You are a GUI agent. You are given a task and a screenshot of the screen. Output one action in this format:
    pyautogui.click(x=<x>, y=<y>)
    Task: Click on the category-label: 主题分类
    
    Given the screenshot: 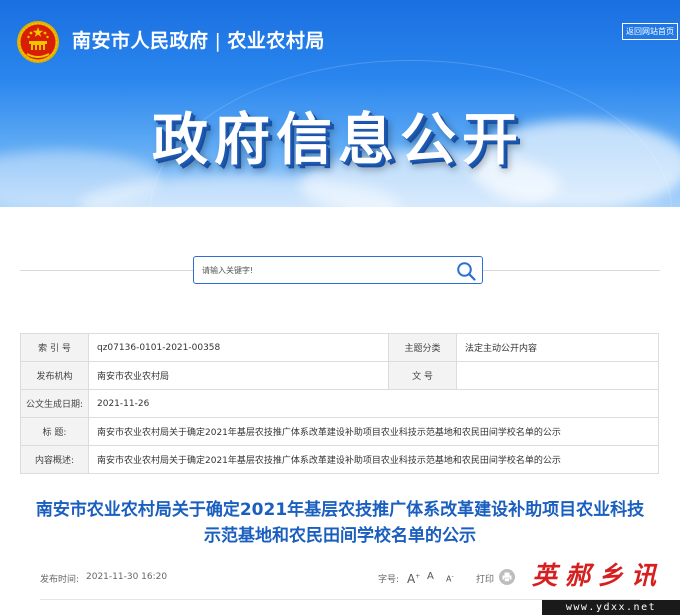 What is the action you would take?
    pyautogui.click(x=422, y=347)
    